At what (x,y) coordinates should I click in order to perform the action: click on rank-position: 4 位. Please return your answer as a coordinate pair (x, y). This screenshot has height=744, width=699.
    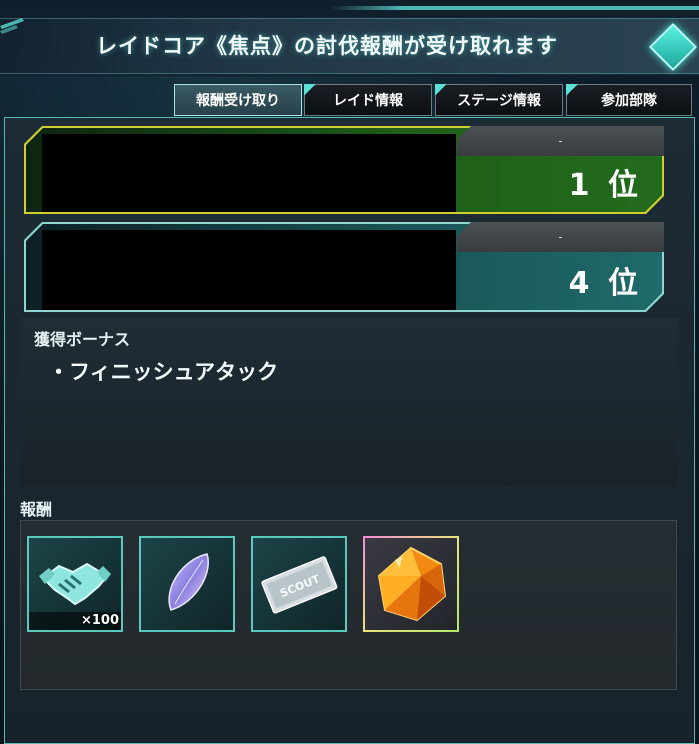
    Looking at the image, I should click on (605, 283).